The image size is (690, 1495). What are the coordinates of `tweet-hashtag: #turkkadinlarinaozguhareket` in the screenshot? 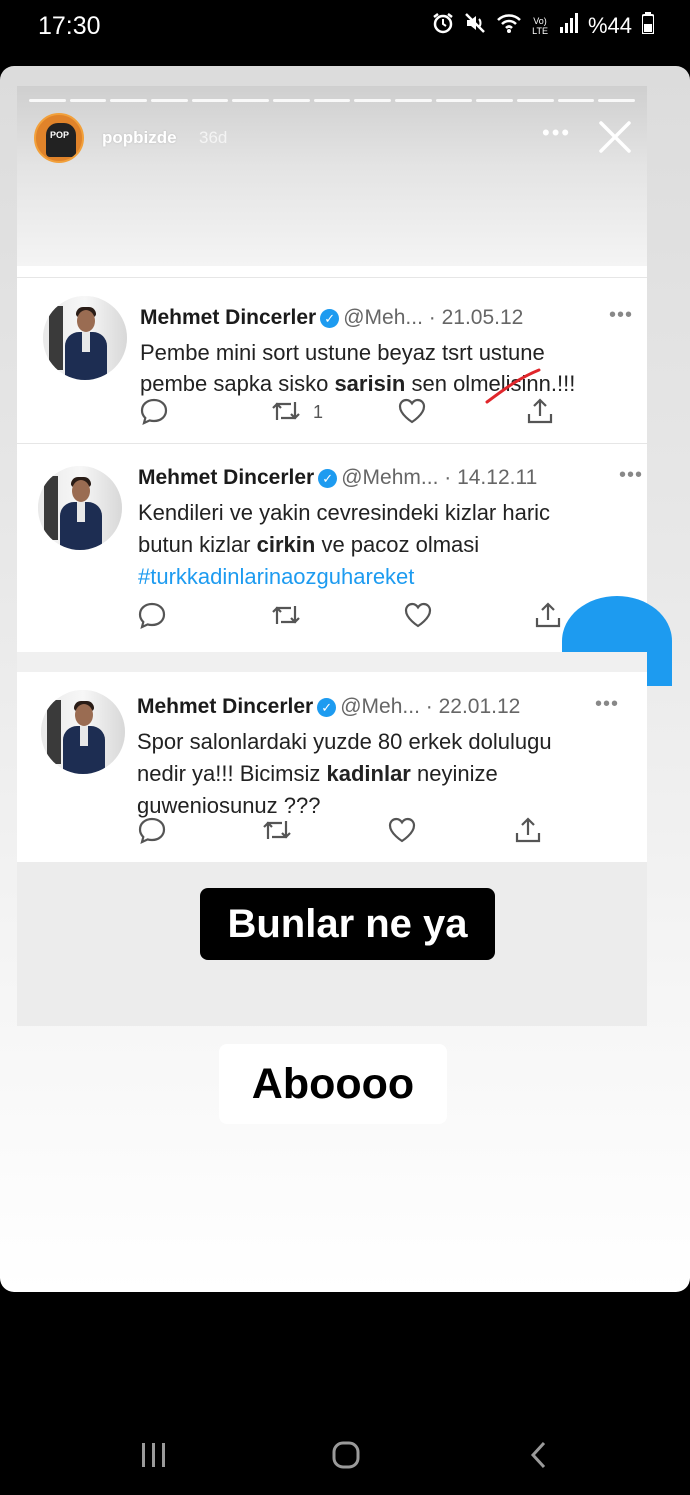 It's located at (344, 577).